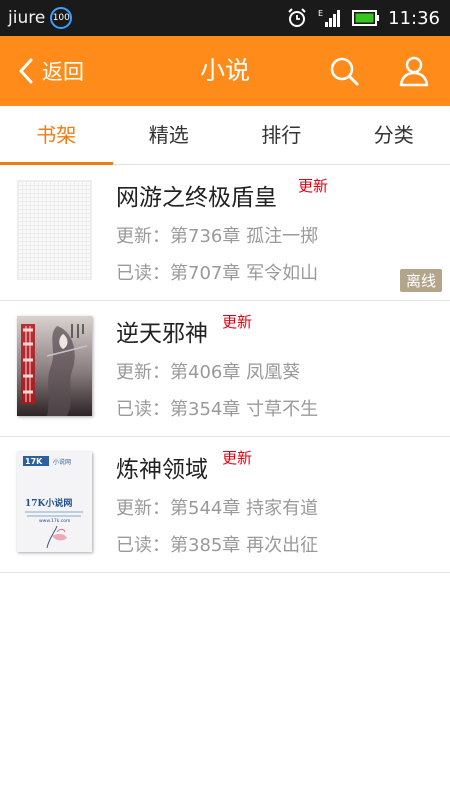 This screenshot has width=450, height=800. What do you see at coordinates (217, 409) in the screenshot?
I see `read-chapter: 已读：第354章 寸草不生` at bounding box center [217, 409].